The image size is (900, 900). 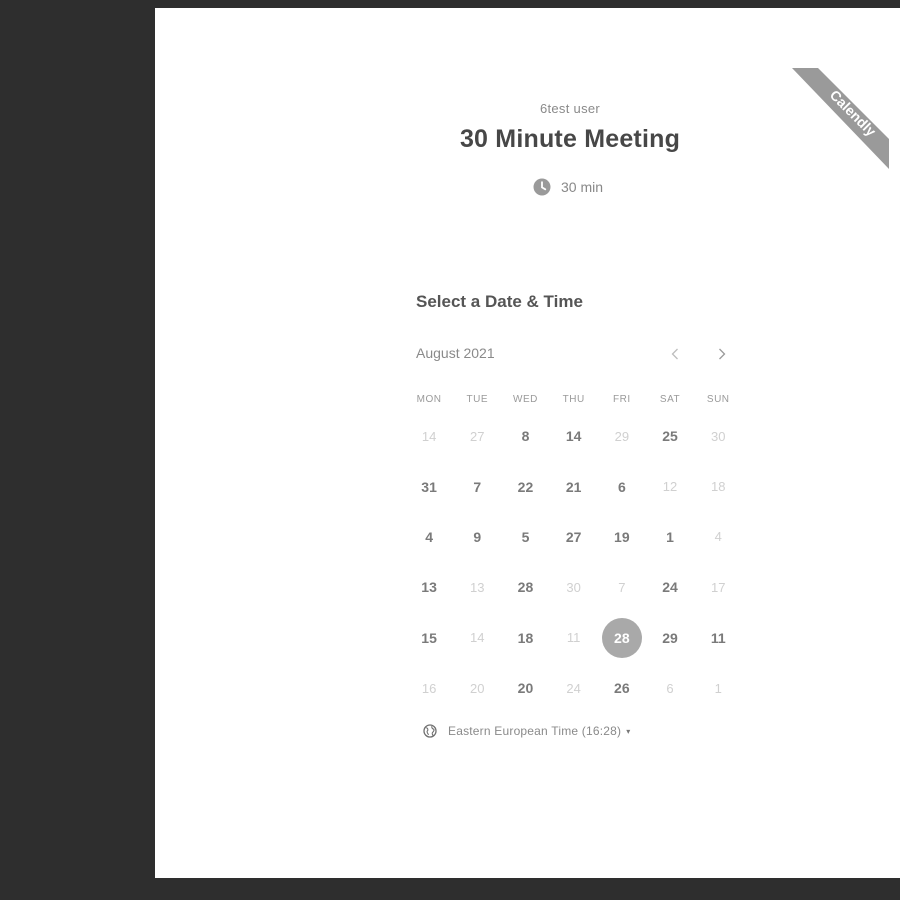 I want to click on timezone-selector: Eastern European Time (16:28) ▾, so click(x=526, y=731).